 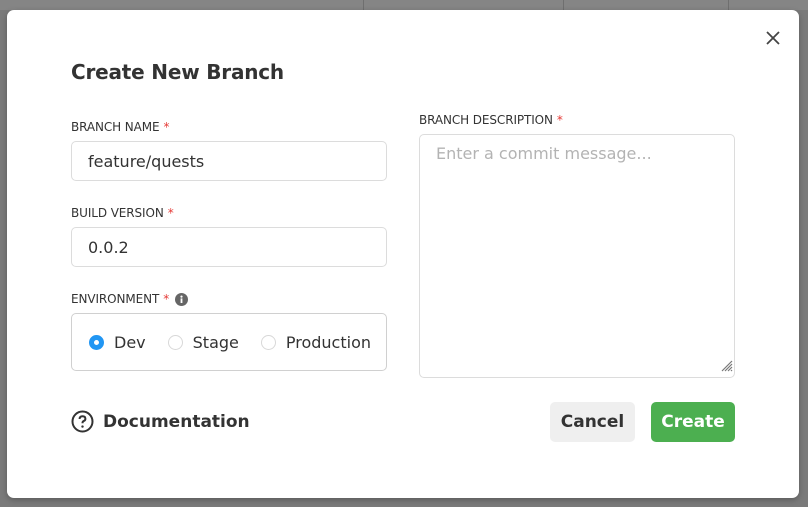 I want to click on backdrop-background, so click(x=404, y=5).